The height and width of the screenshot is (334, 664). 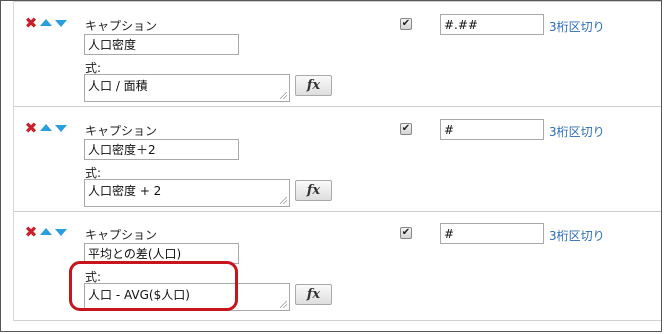 I want to click on highlight-annotation, so click(x=153, y=286).